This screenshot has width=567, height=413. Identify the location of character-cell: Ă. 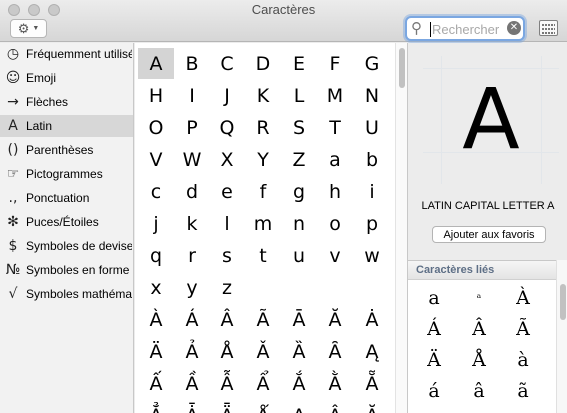
(335, 319).